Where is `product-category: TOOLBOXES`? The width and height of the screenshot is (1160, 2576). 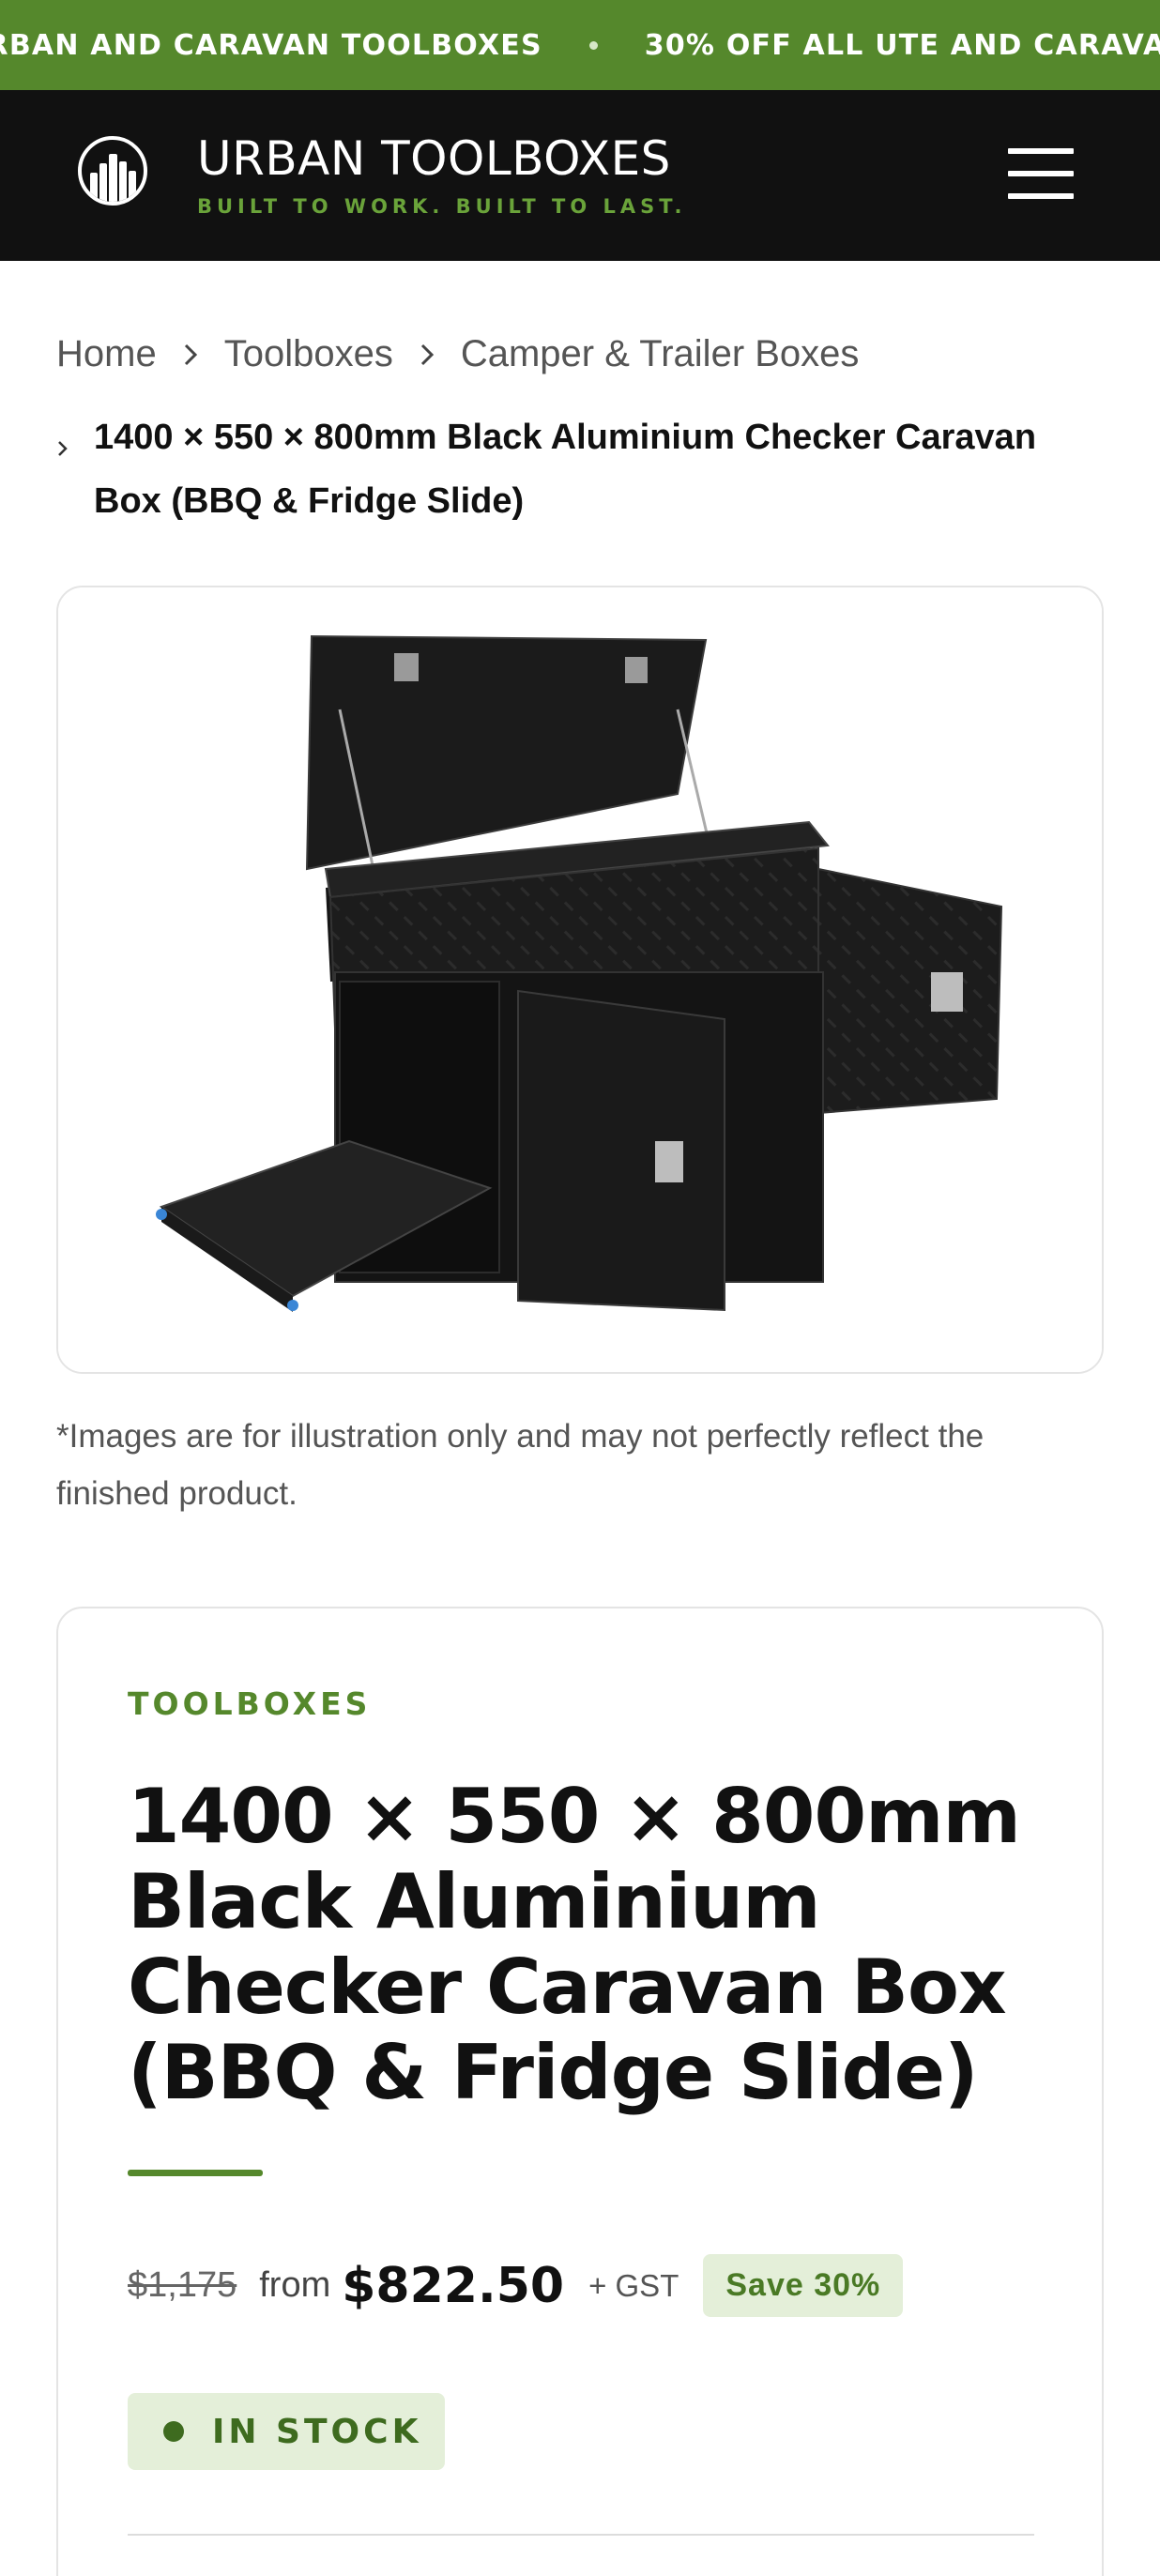 product-category: TOOLBOXES is located at coordinates (249, 1703).